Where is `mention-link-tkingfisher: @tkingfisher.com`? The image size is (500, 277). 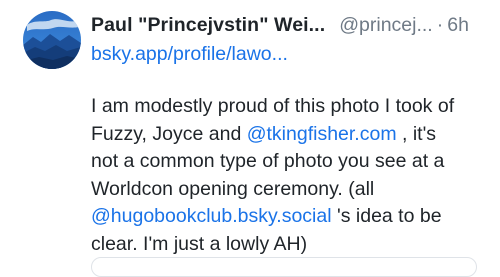
mention-link-tkingfisher: @tkingfisher.com is located at coordinates (322, 134).